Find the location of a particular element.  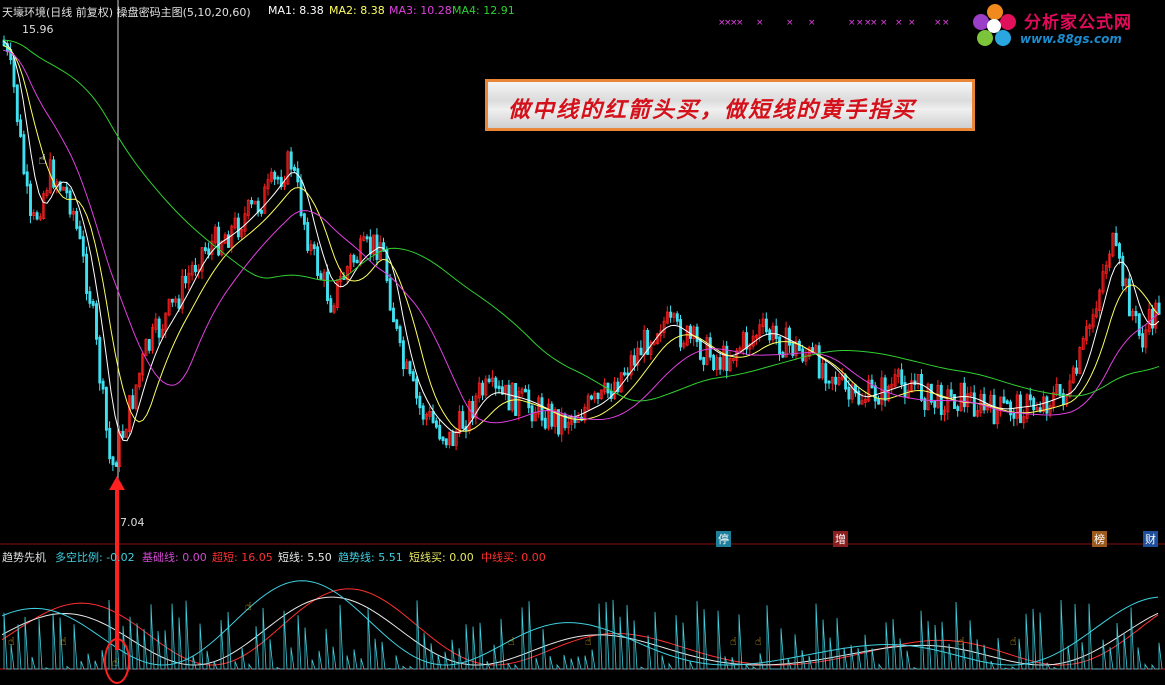

sub-item-mid-buy: 中线买: 0.00 is located at coordinates (513, 557).